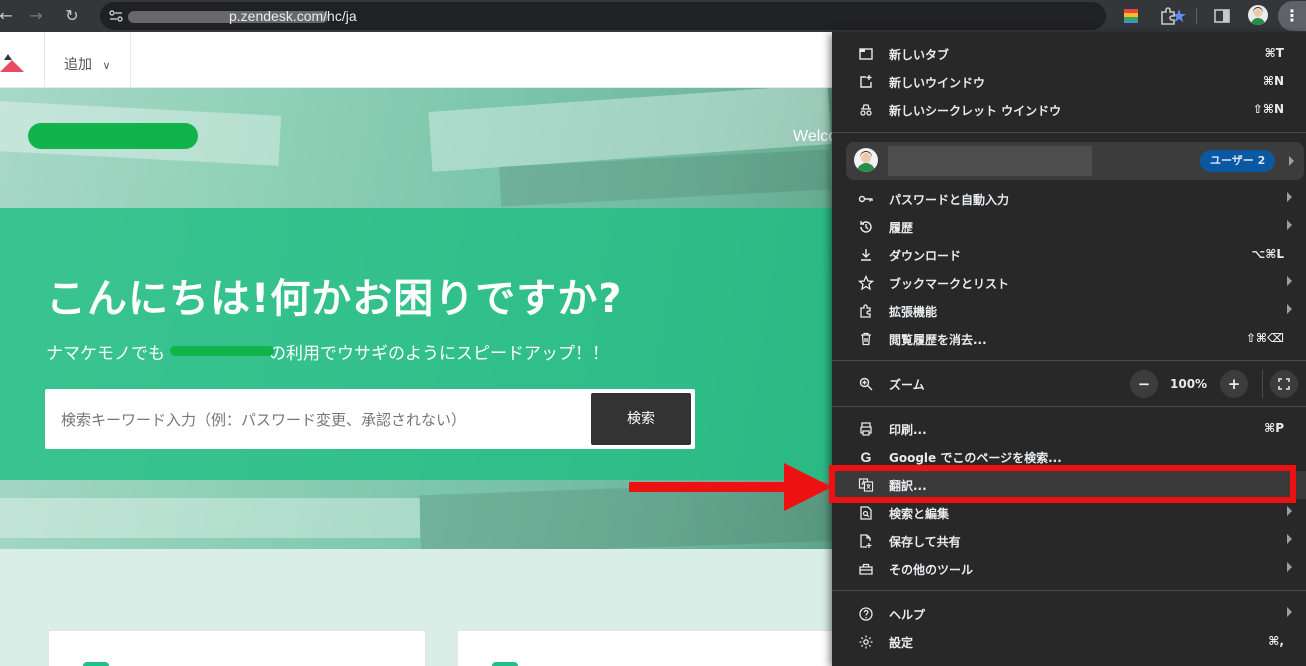 Image resolution: width=1306 pixels, height=666 pixels. I want to click on menu-item-label: その他のツール, so click(931, 570).